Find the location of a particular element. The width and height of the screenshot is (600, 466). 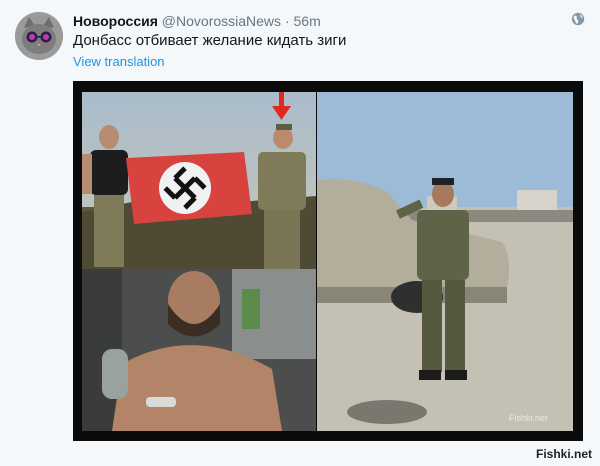

photo-hospital is located at coordinates (199, 350).